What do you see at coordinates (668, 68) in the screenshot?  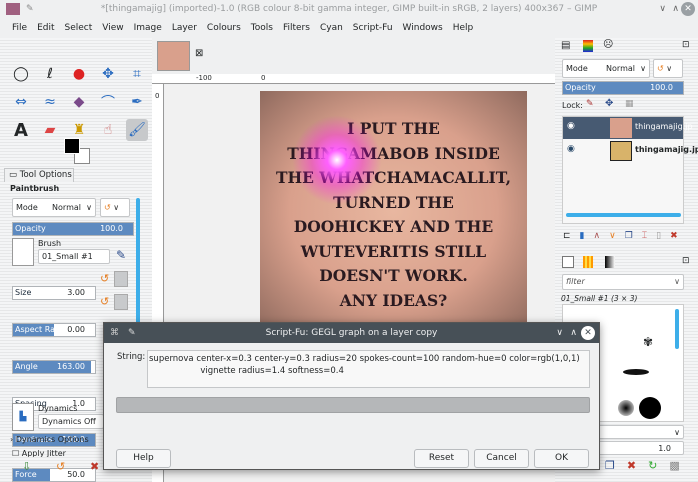 I see `layer-composite-dropdown: ↺ ∨` at bounding box center [668, 68].